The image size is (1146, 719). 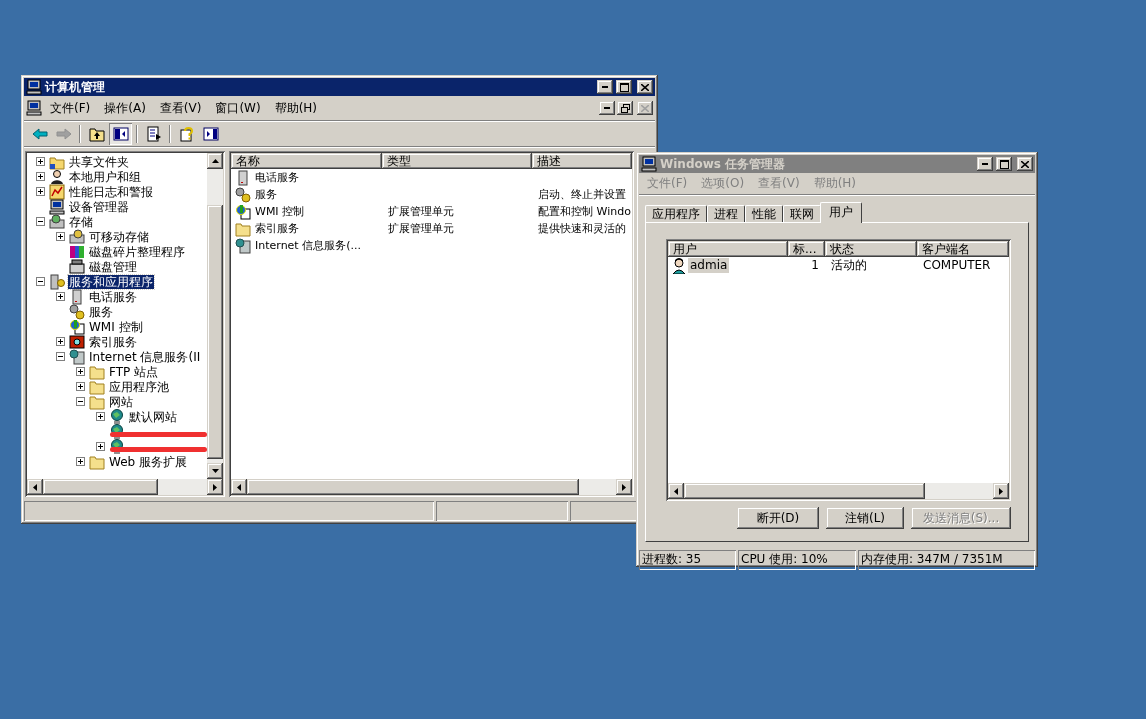 What do you see at coordinates (105, 176) in the screenshot?
I see `tree-item: 本地用户和组` at bounding box center [105, 176].